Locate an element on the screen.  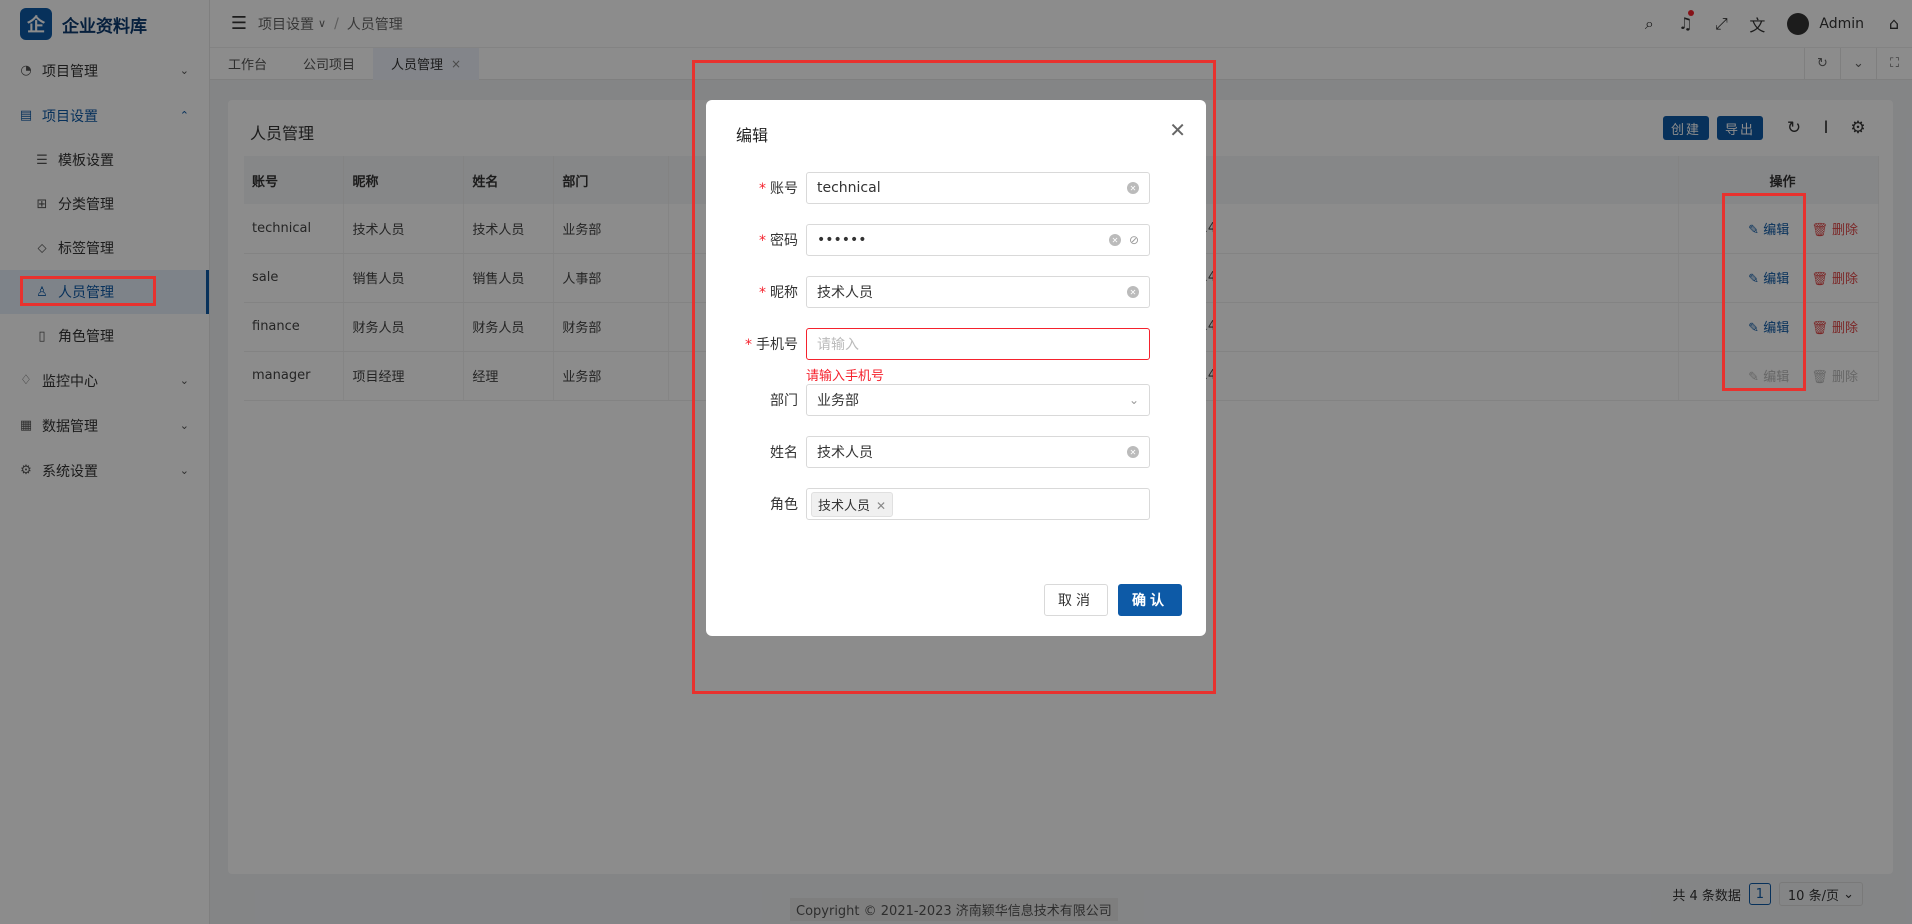
highlight-box-sidebar is located at coordinates (88, 291).